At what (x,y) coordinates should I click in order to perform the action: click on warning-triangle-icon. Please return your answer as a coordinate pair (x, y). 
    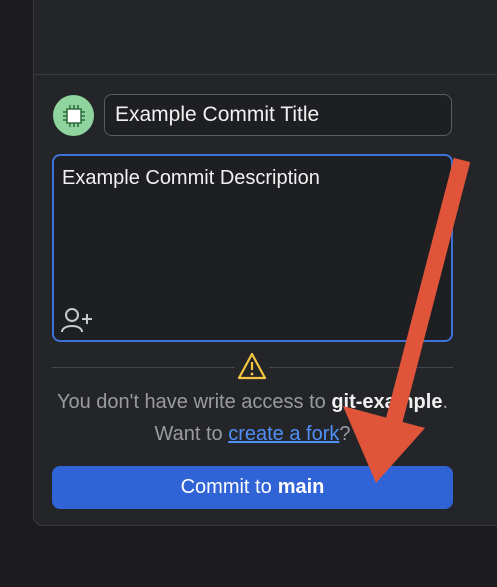
    Looking at the image, I should click on (252, 366).